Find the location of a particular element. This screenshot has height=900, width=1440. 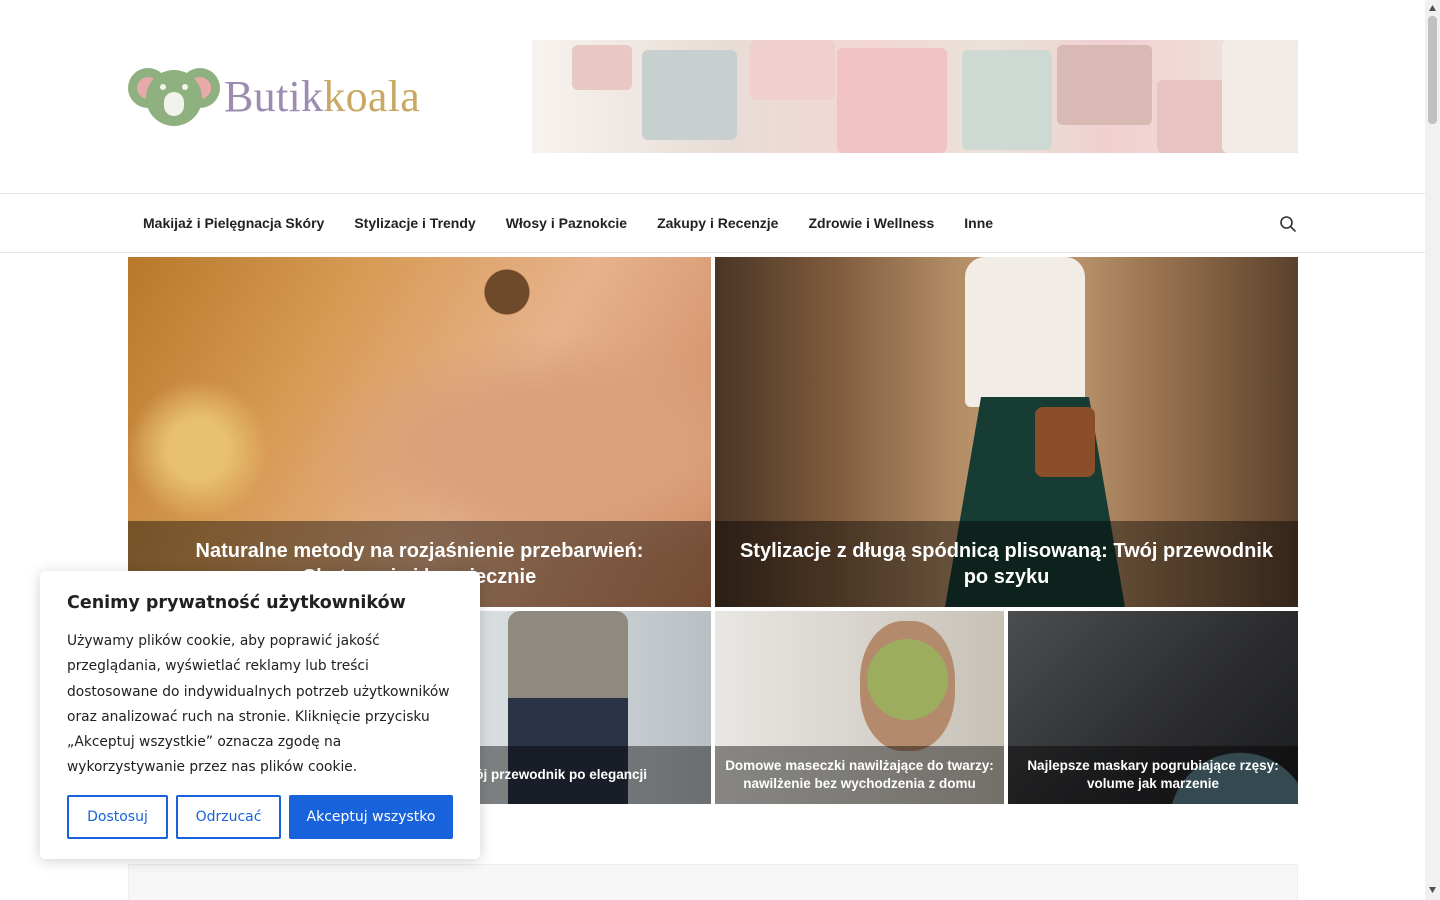

logo-text-part1: Butik is located at coordinates (274, 96).